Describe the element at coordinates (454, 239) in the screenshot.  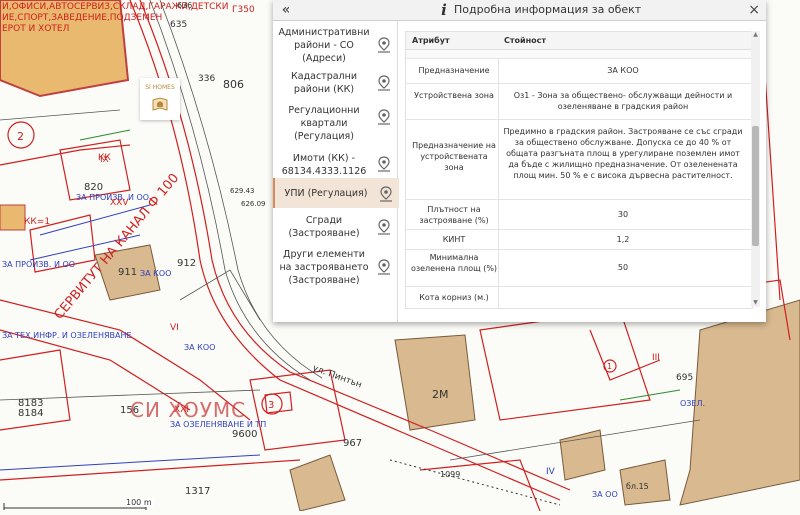
I see `table-cell-attribute: КИНТ` at that location.